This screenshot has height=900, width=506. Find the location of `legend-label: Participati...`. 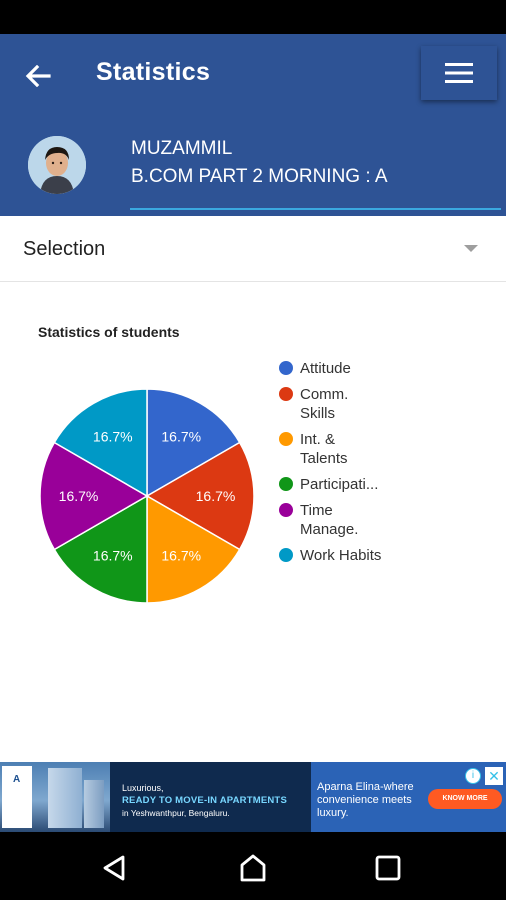

legend-label: Participati... is located at coordinates (339, 484).